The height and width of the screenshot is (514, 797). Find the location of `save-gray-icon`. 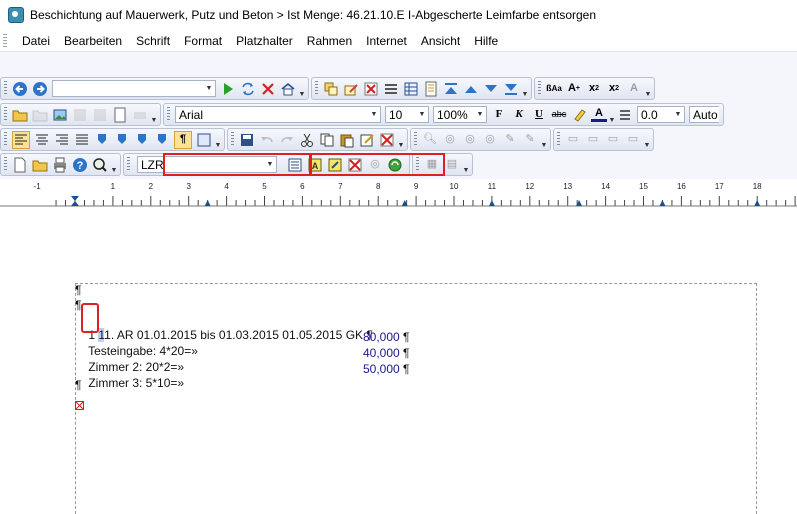

save-gray-icon is located at coordinates (80, 115).